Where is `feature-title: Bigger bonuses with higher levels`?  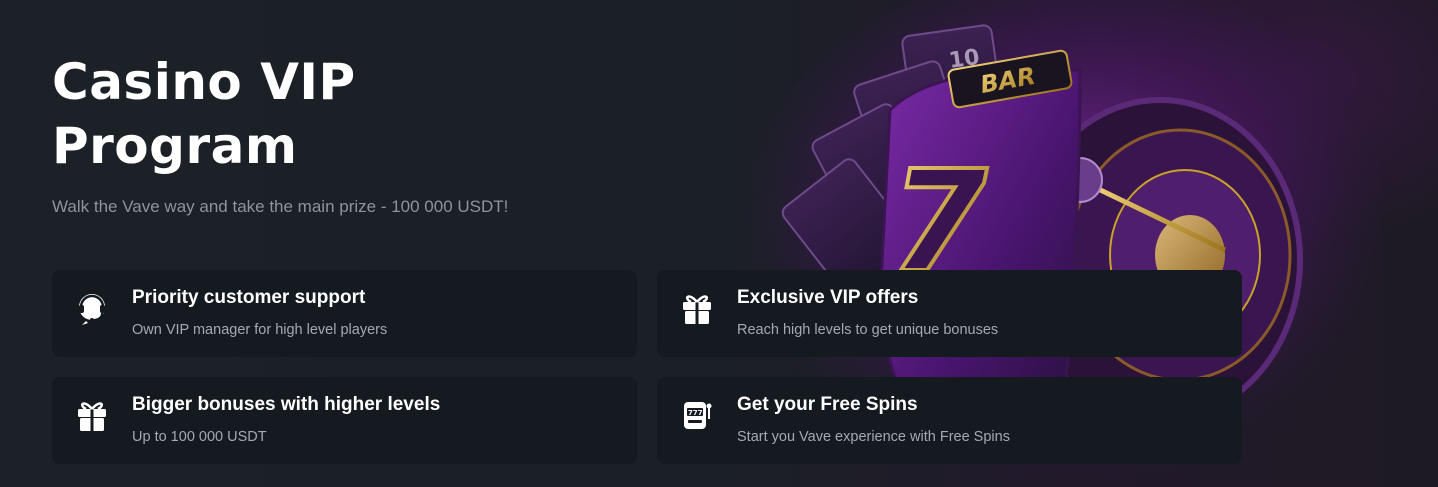
feature-title: Bigger bonuses with higher levels is located at coordinates (286, 404).